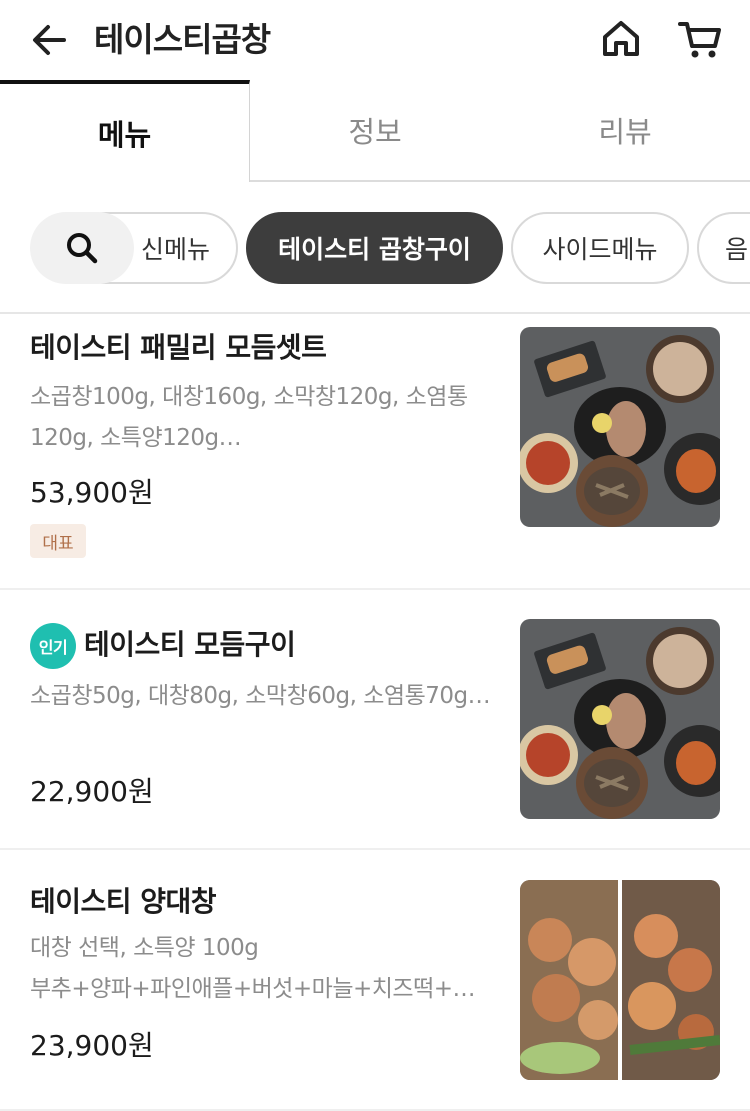 The height and width of the screenshot is (1111, 750). What do you see at coordinates (92, 1045) in the screenshot?
I see `menu-item-price: 23,900원` at bounding box center [92, 1045].